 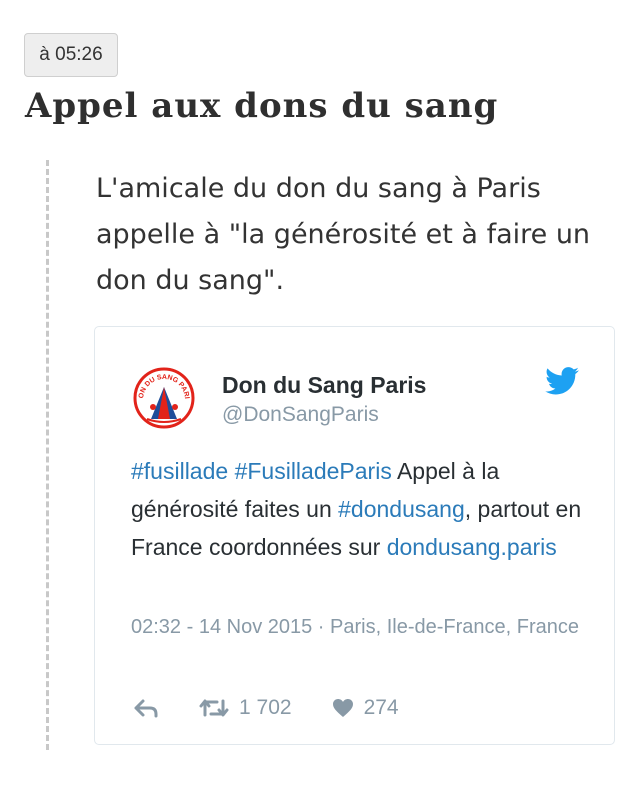 What do you see at coordinates (313, 471) in the screenshot?
I see `tweet-link: #FusilladeParis` at bounding box center [313, 471].